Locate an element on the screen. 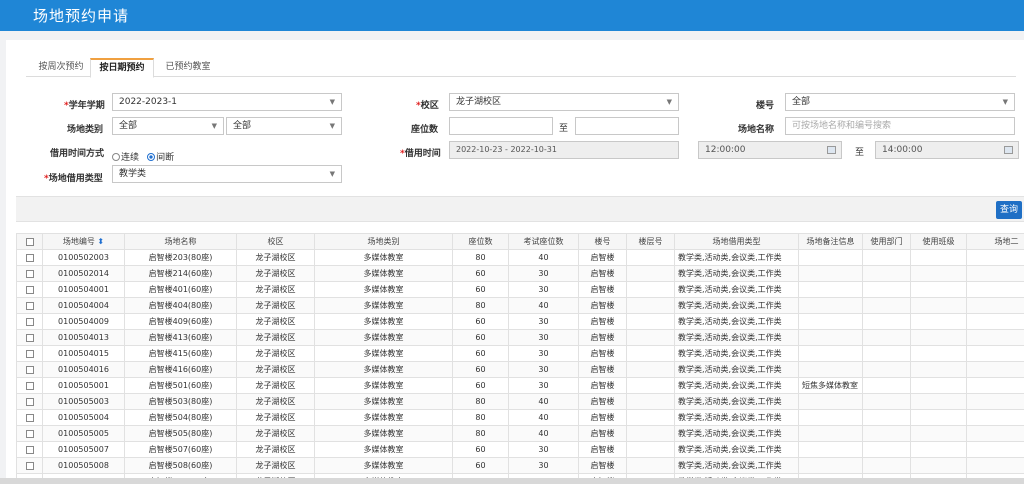  table-cell: 启智楼508(60座) is located at coordinates (180, 465).